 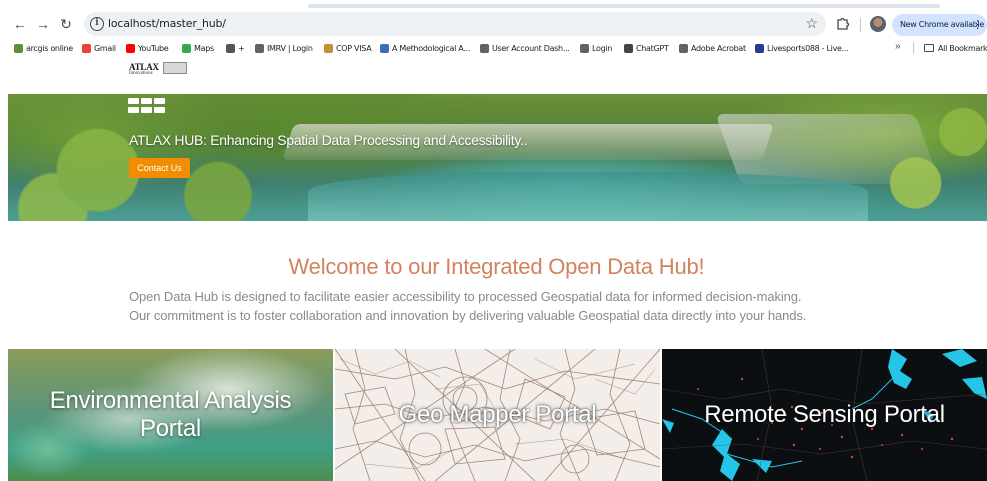 What do you see at coordinates (898, 46) in the screenshot?
I see `more-bookmarks-chevron-icon: »` at bounding box center [898, 46].